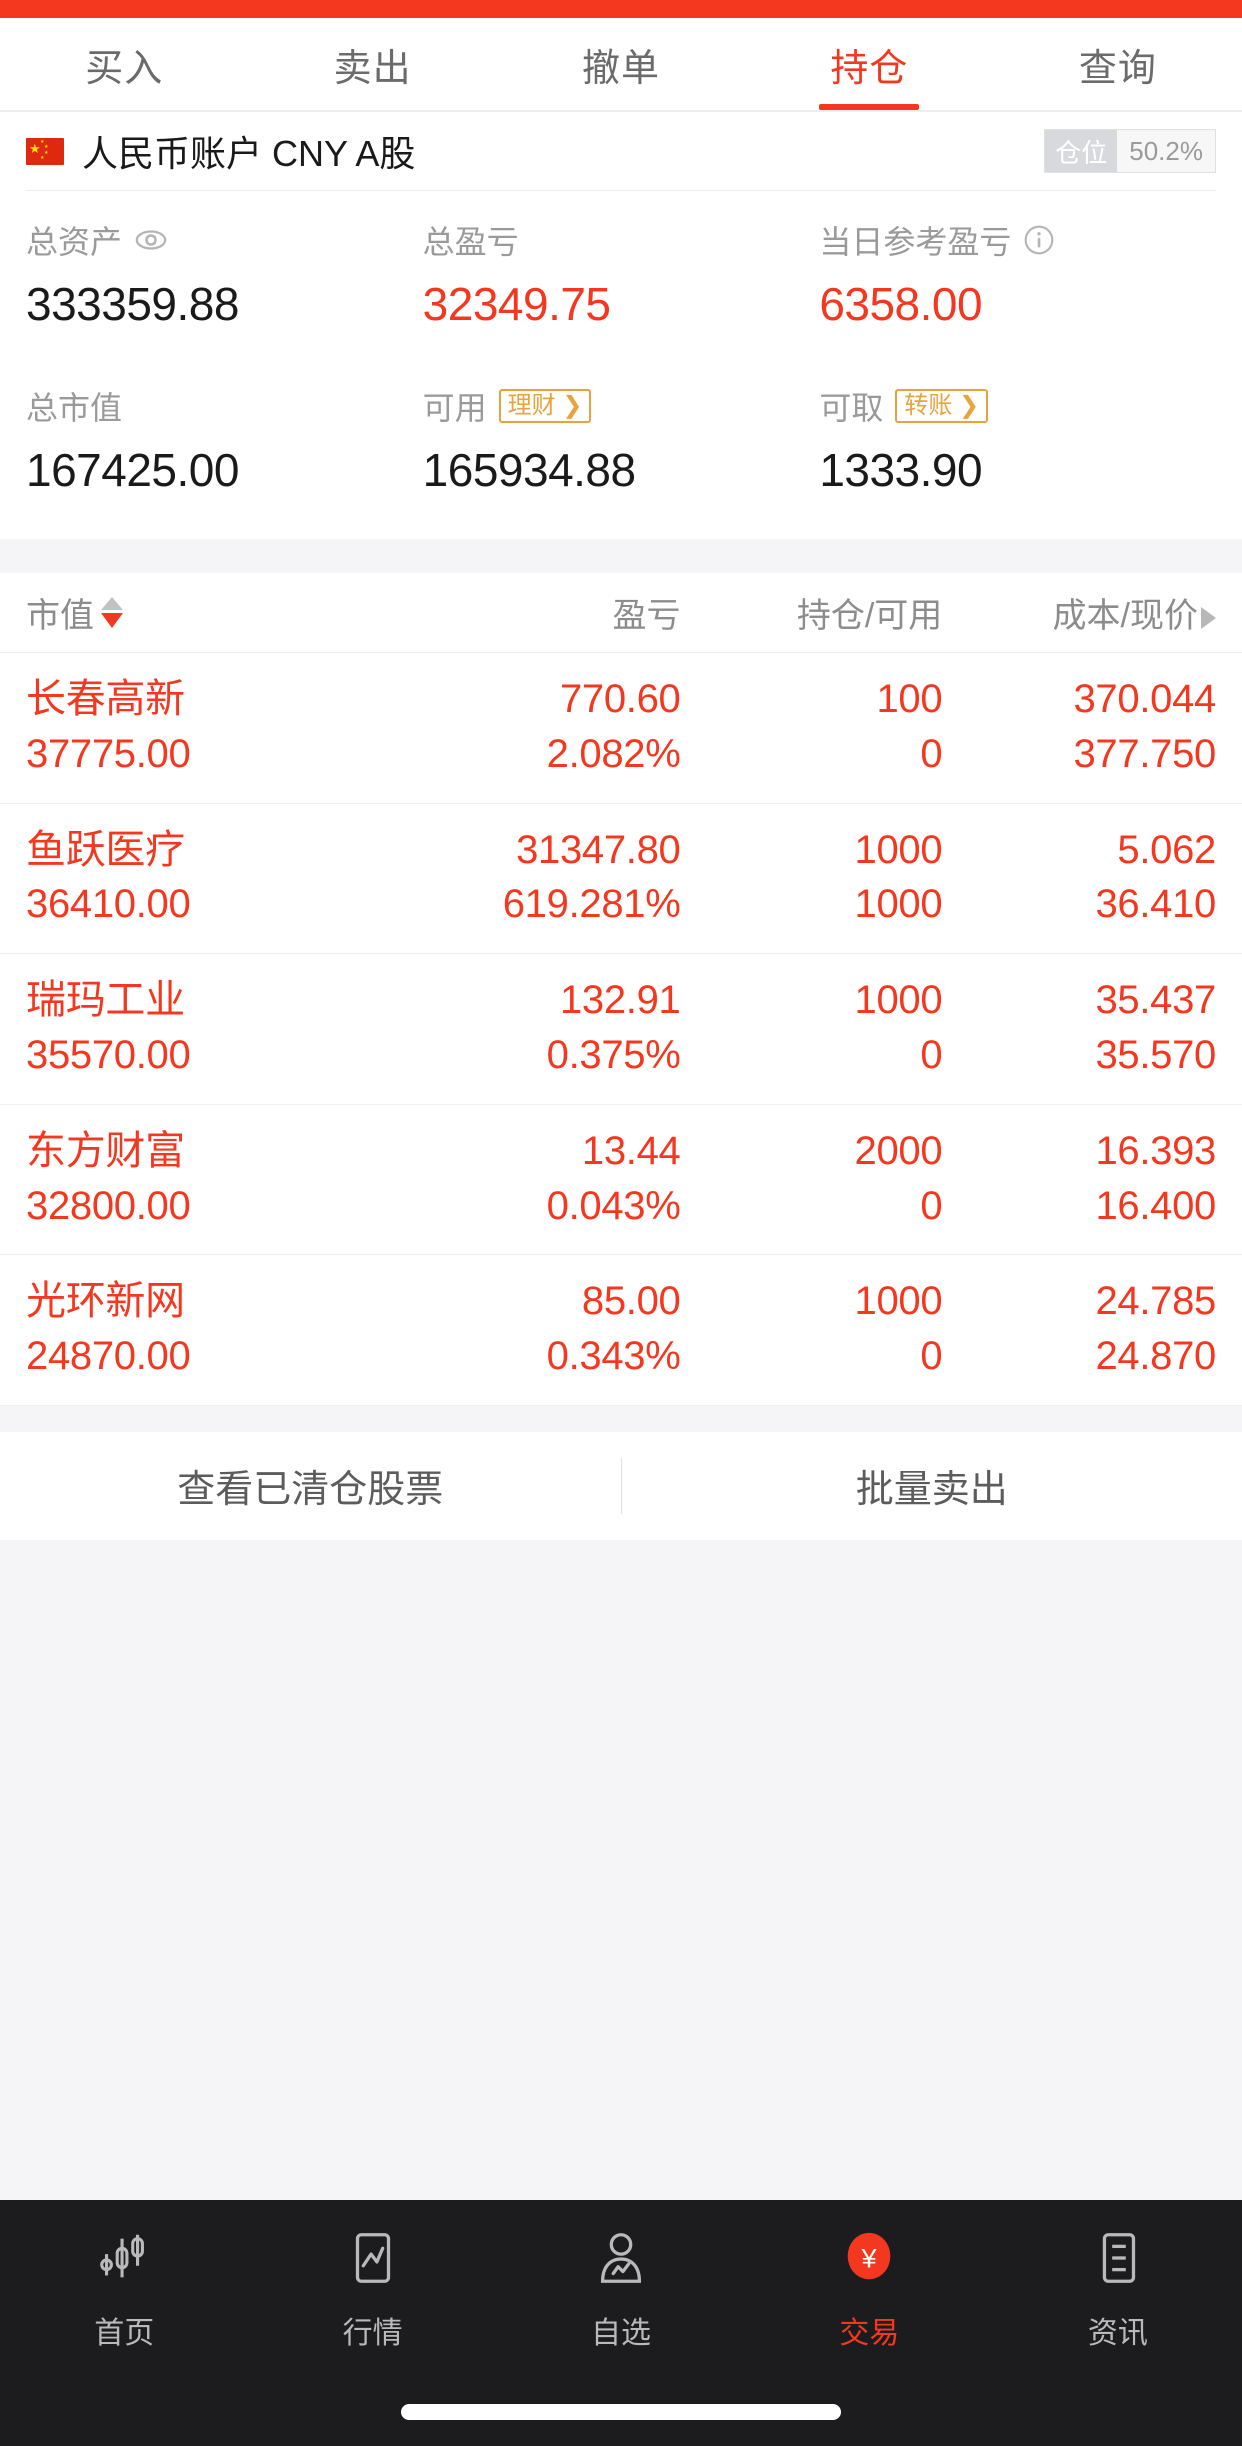 The height and width of the screenshot is (2446, 1242). Describe the element at coordinates (204, 1028) in the screenshot. I see `cell-stock: 瑞玛工业 35570.00` at that location.